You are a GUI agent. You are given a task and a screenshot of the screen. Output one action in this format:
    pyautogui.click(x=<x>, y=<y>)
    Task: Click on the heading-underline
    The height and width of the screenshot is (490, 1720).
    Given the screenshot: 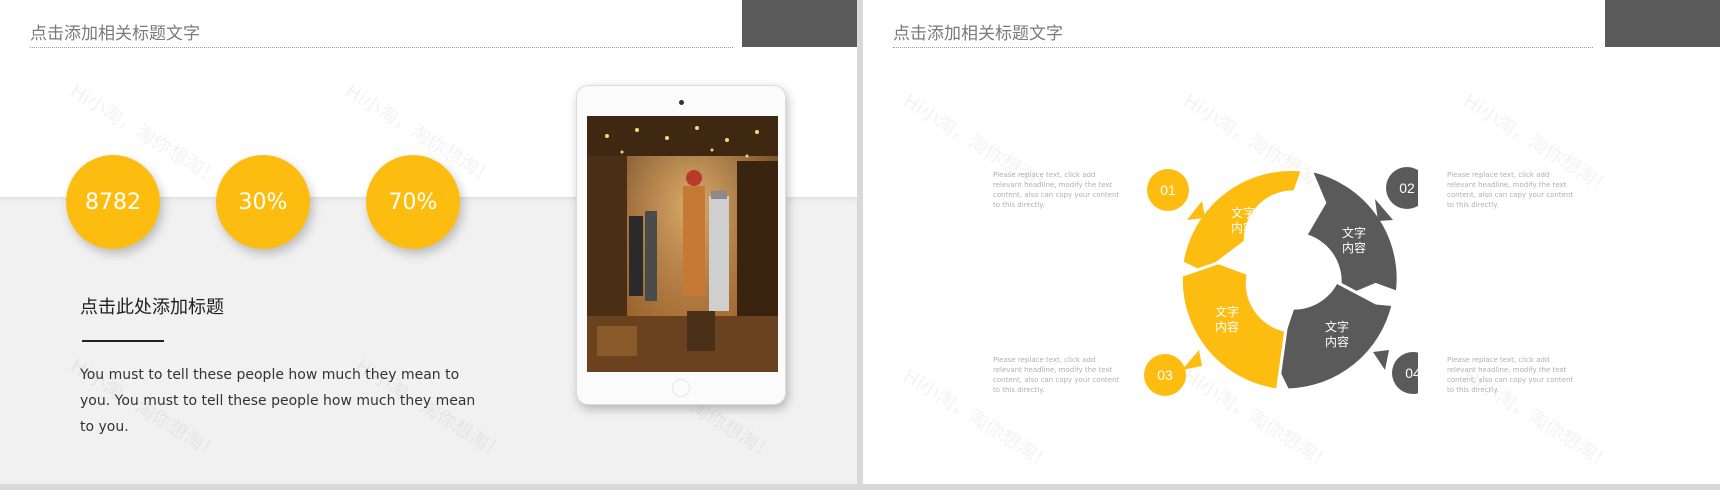 What is the action you would take?
    pyautogui.click(x=123, y=341)
    